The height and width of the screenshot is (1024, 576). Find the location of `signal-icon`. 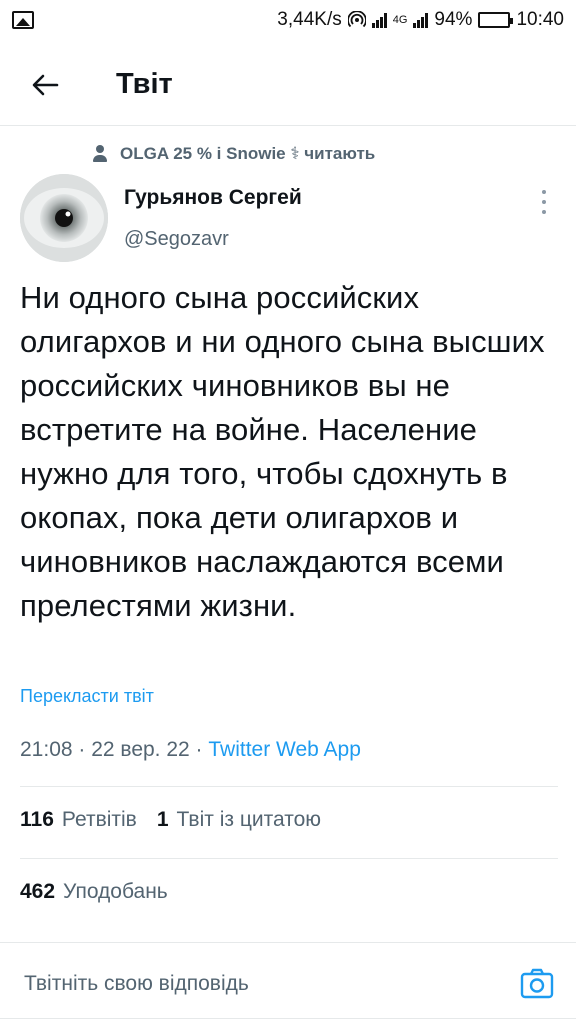

signal-icon is located at coordinates (379, 20).